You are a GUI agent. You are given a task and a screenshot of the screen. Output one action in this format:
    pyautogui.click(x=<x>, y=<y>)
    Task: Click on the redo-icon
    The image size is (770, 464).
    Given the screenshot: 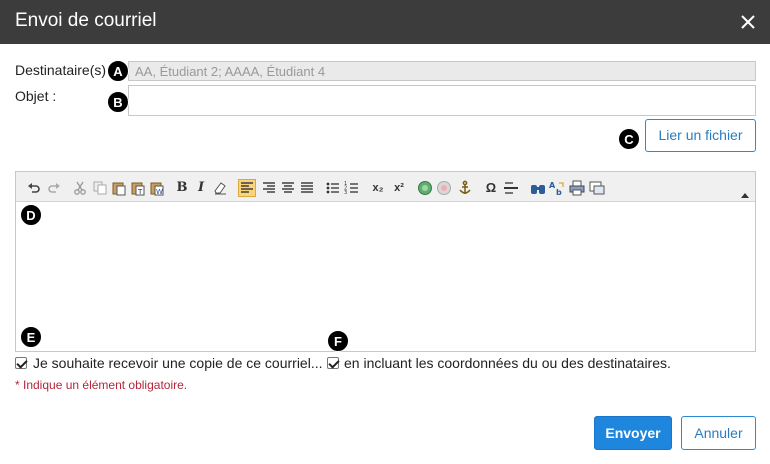 What is the action you would take?
    pyautogui.click(x=54, y=188)
    